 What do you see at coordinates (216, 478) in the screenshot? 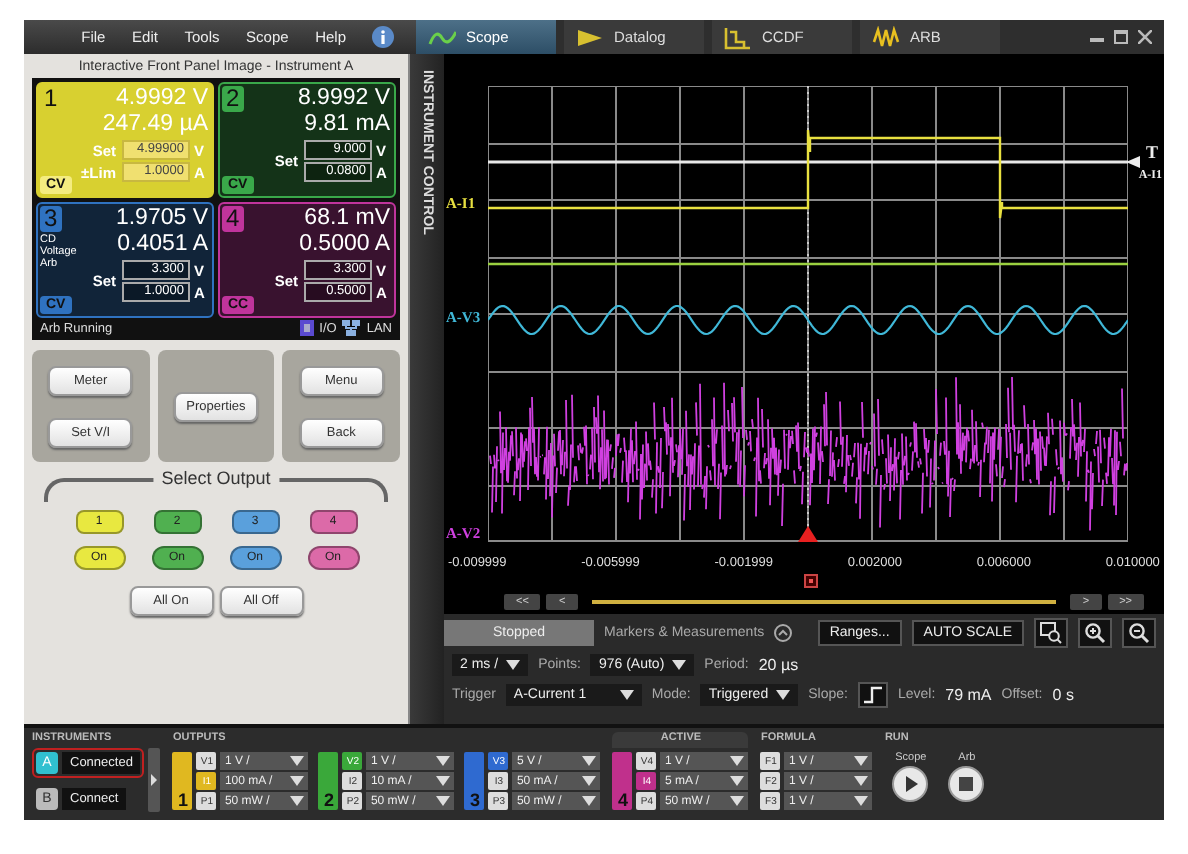
I see `section-title: Select Output` at bounding box center [216, 478].